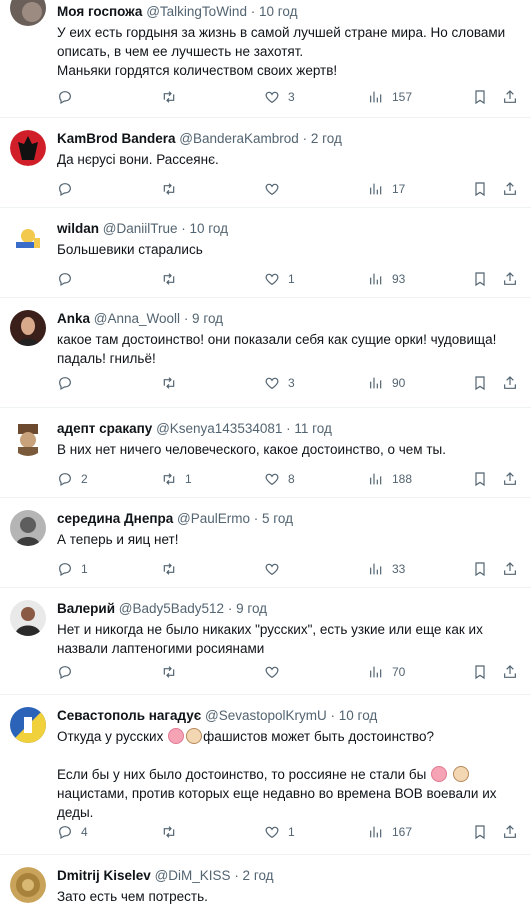 This screenshot has height=909, width=531. What do you see at coordinates (99, 11) in the screenshot?
I see `author-name: Моя госпожа` at bounding box center [99, 11].